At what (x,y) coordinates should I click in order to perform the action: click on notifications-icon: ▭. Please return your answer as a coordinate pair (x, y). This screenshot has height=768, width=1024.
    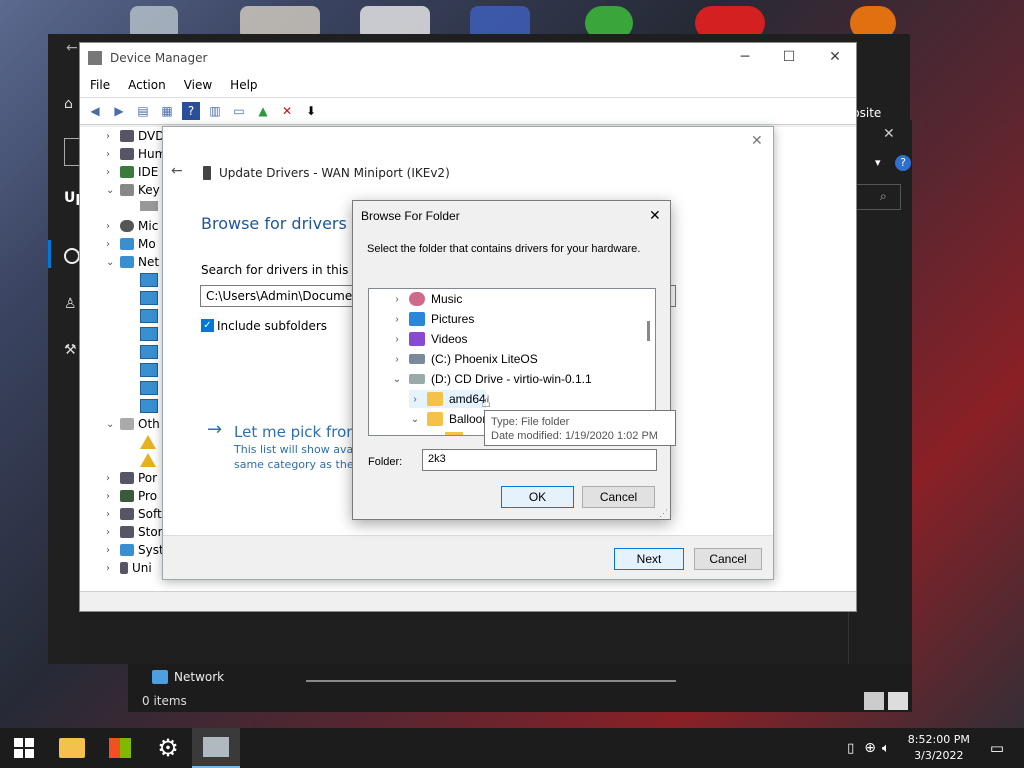
    Looking at the image, I should click on (997, 748).